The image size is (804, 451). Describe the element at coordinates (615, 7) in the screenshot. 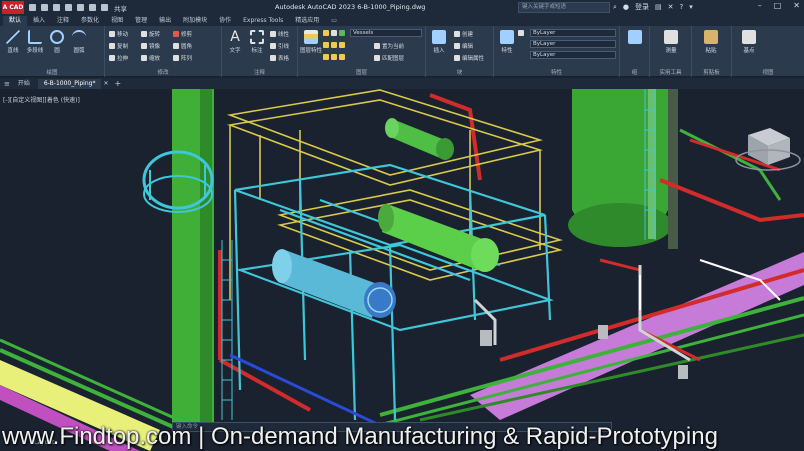

I see `search-icon: ⌕` at that location.